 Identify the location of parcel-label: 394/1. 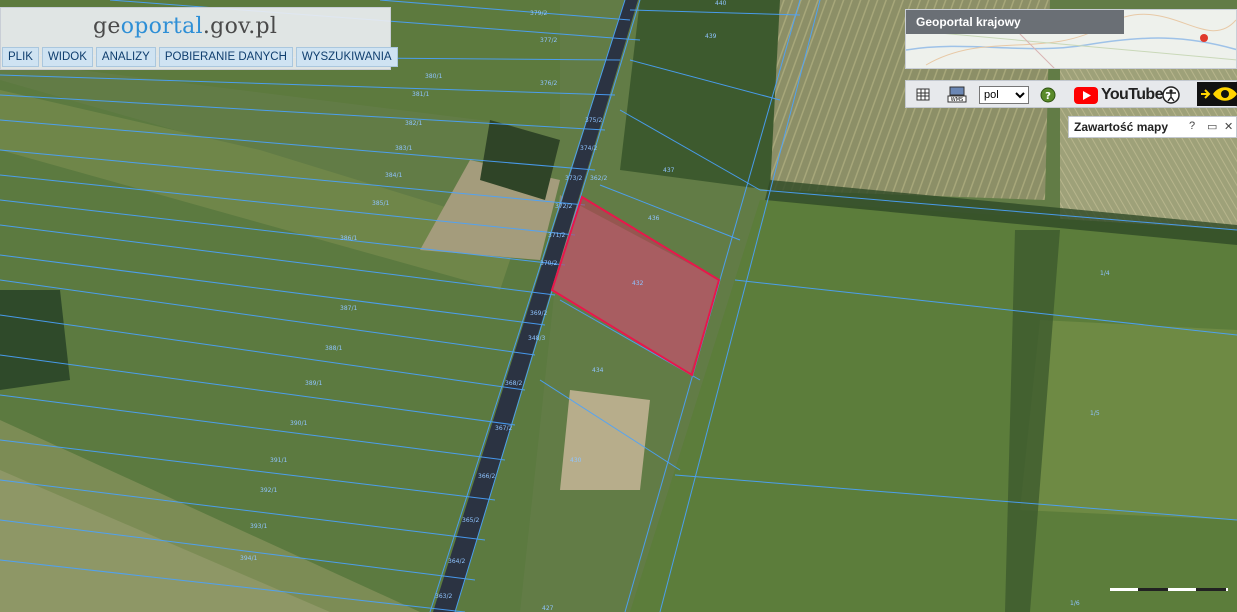
(248, 558).